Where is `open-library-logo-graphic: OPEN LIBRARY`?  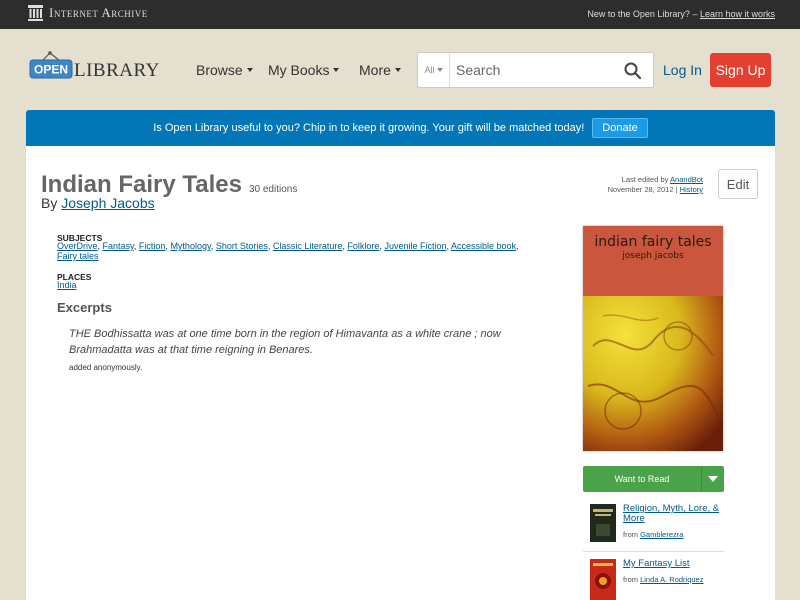
open-library-logo-graphic: OPEN LIBRARY is located at coordinates (94, 66).